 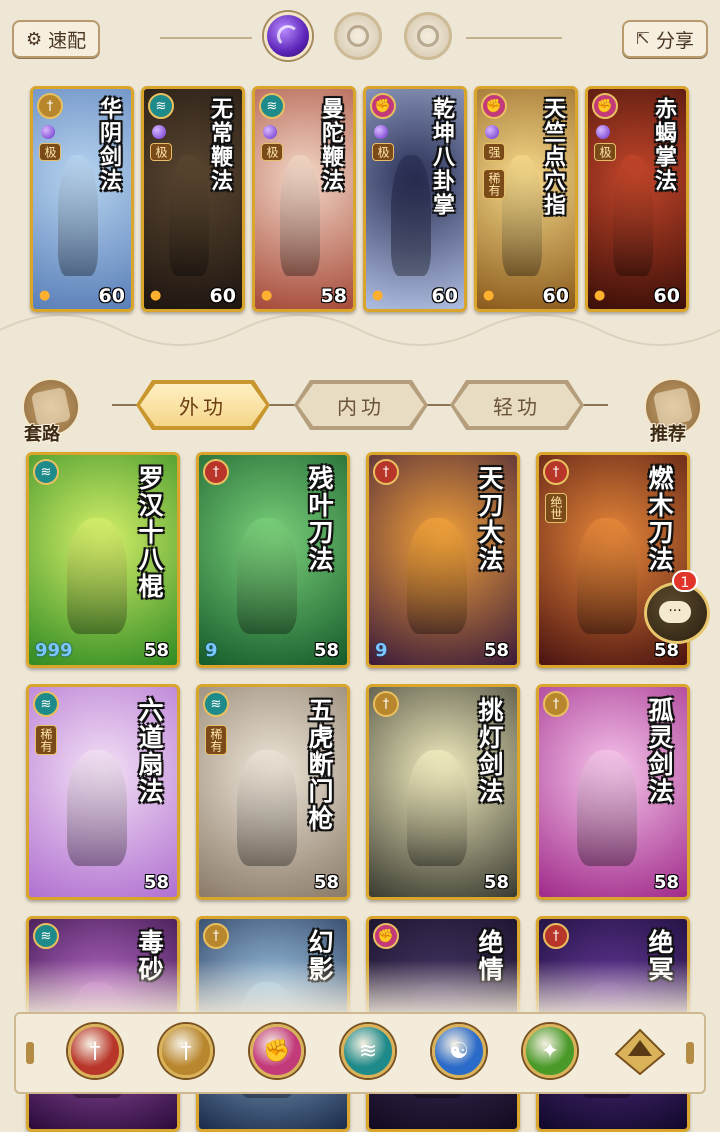 I want to click on tab-qinggong: 轻功, so click(x=517, y=405).